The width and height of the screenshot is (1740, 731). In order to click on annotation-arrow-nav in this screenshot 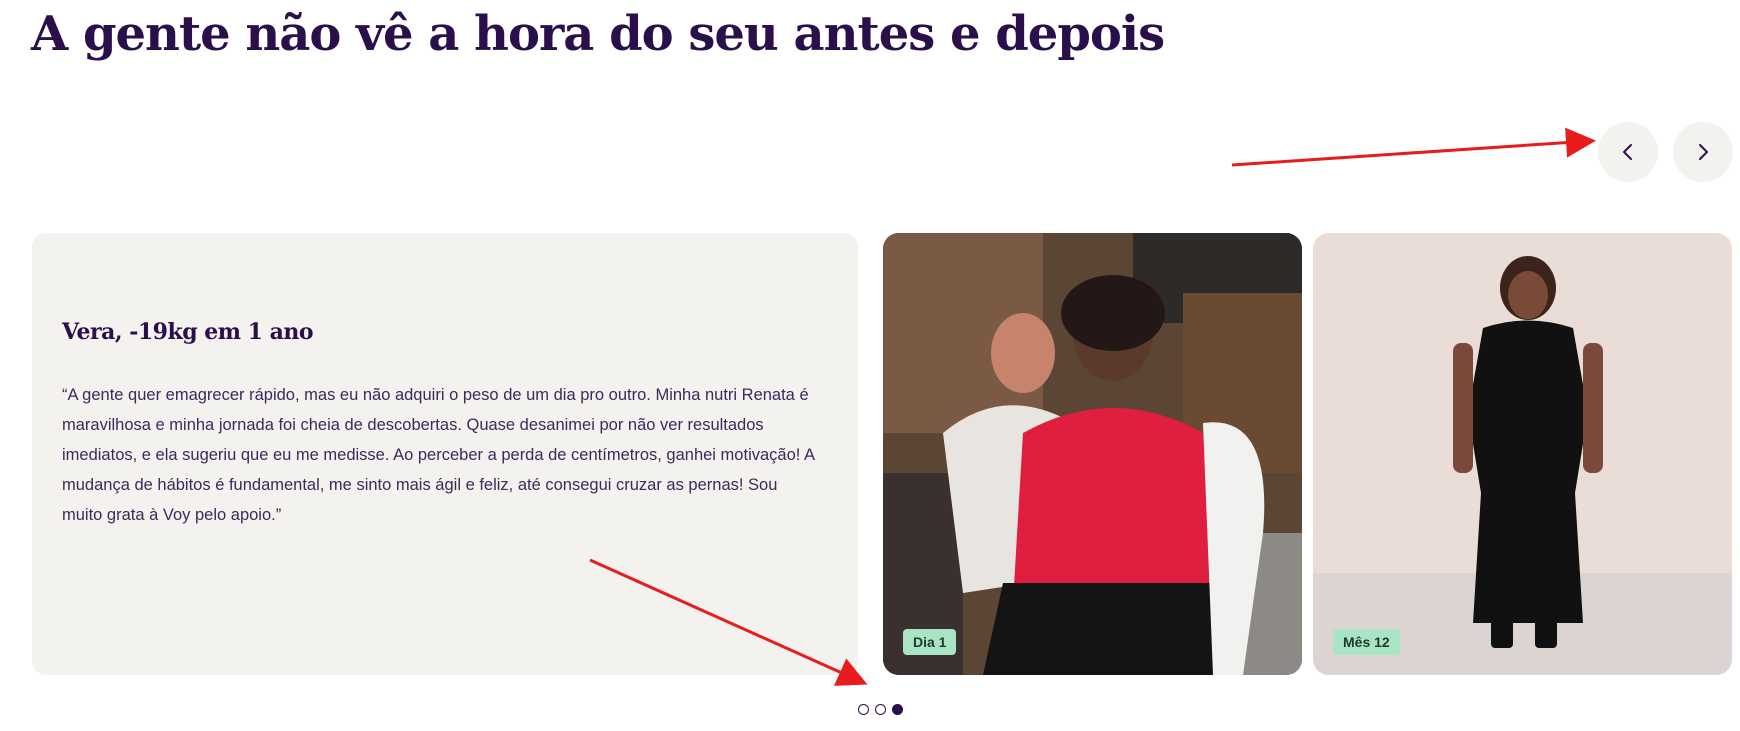, I will do `click(1413, 147)`.